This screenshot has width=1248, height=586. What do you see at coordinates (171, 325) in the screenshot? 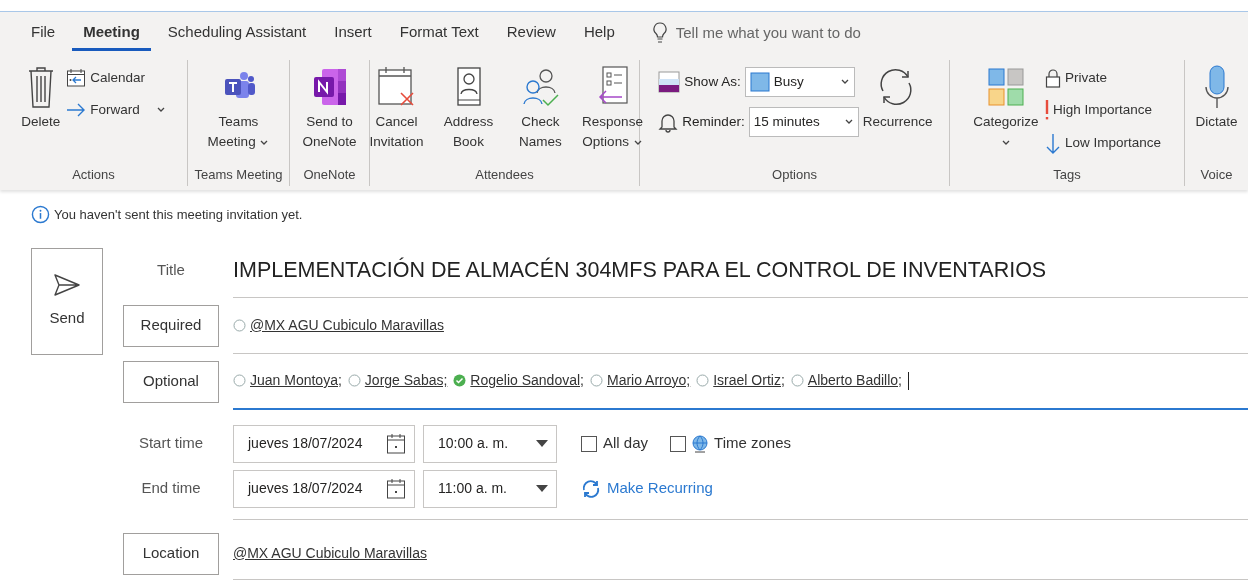
I see `recipient-button: Required` at bounding box center [171, 325].